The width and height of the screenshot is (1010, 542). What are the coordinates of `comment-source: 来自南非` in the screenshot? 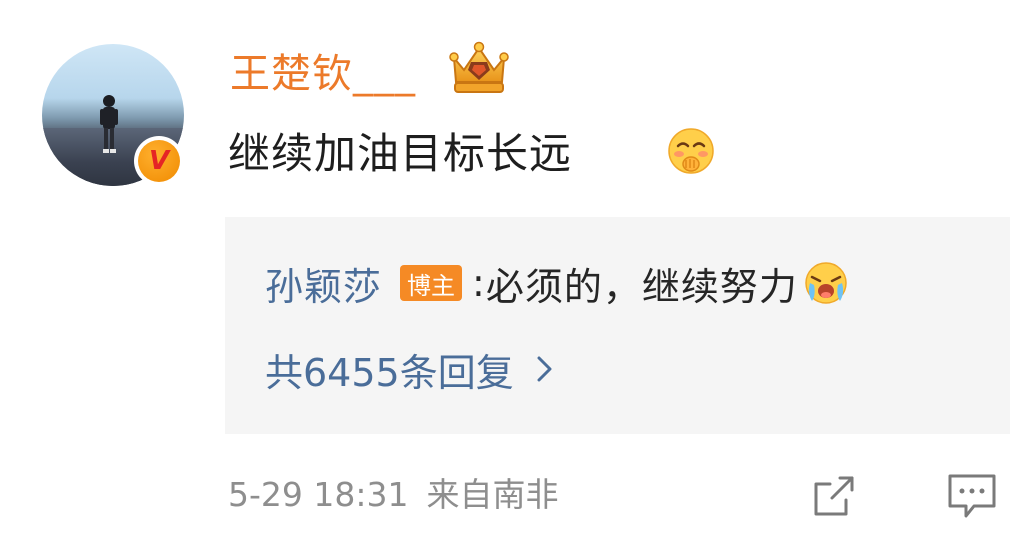 It's located at (492, 494).